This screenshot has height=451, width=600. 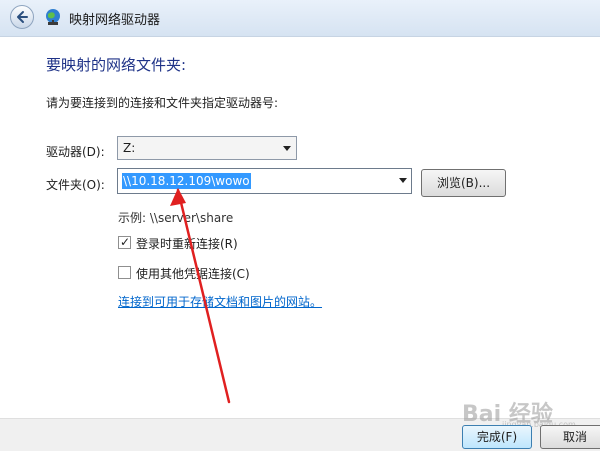 I want to click on watermark: Bai 经验 jingyan.baidu.com, so click(x=519, y=411).